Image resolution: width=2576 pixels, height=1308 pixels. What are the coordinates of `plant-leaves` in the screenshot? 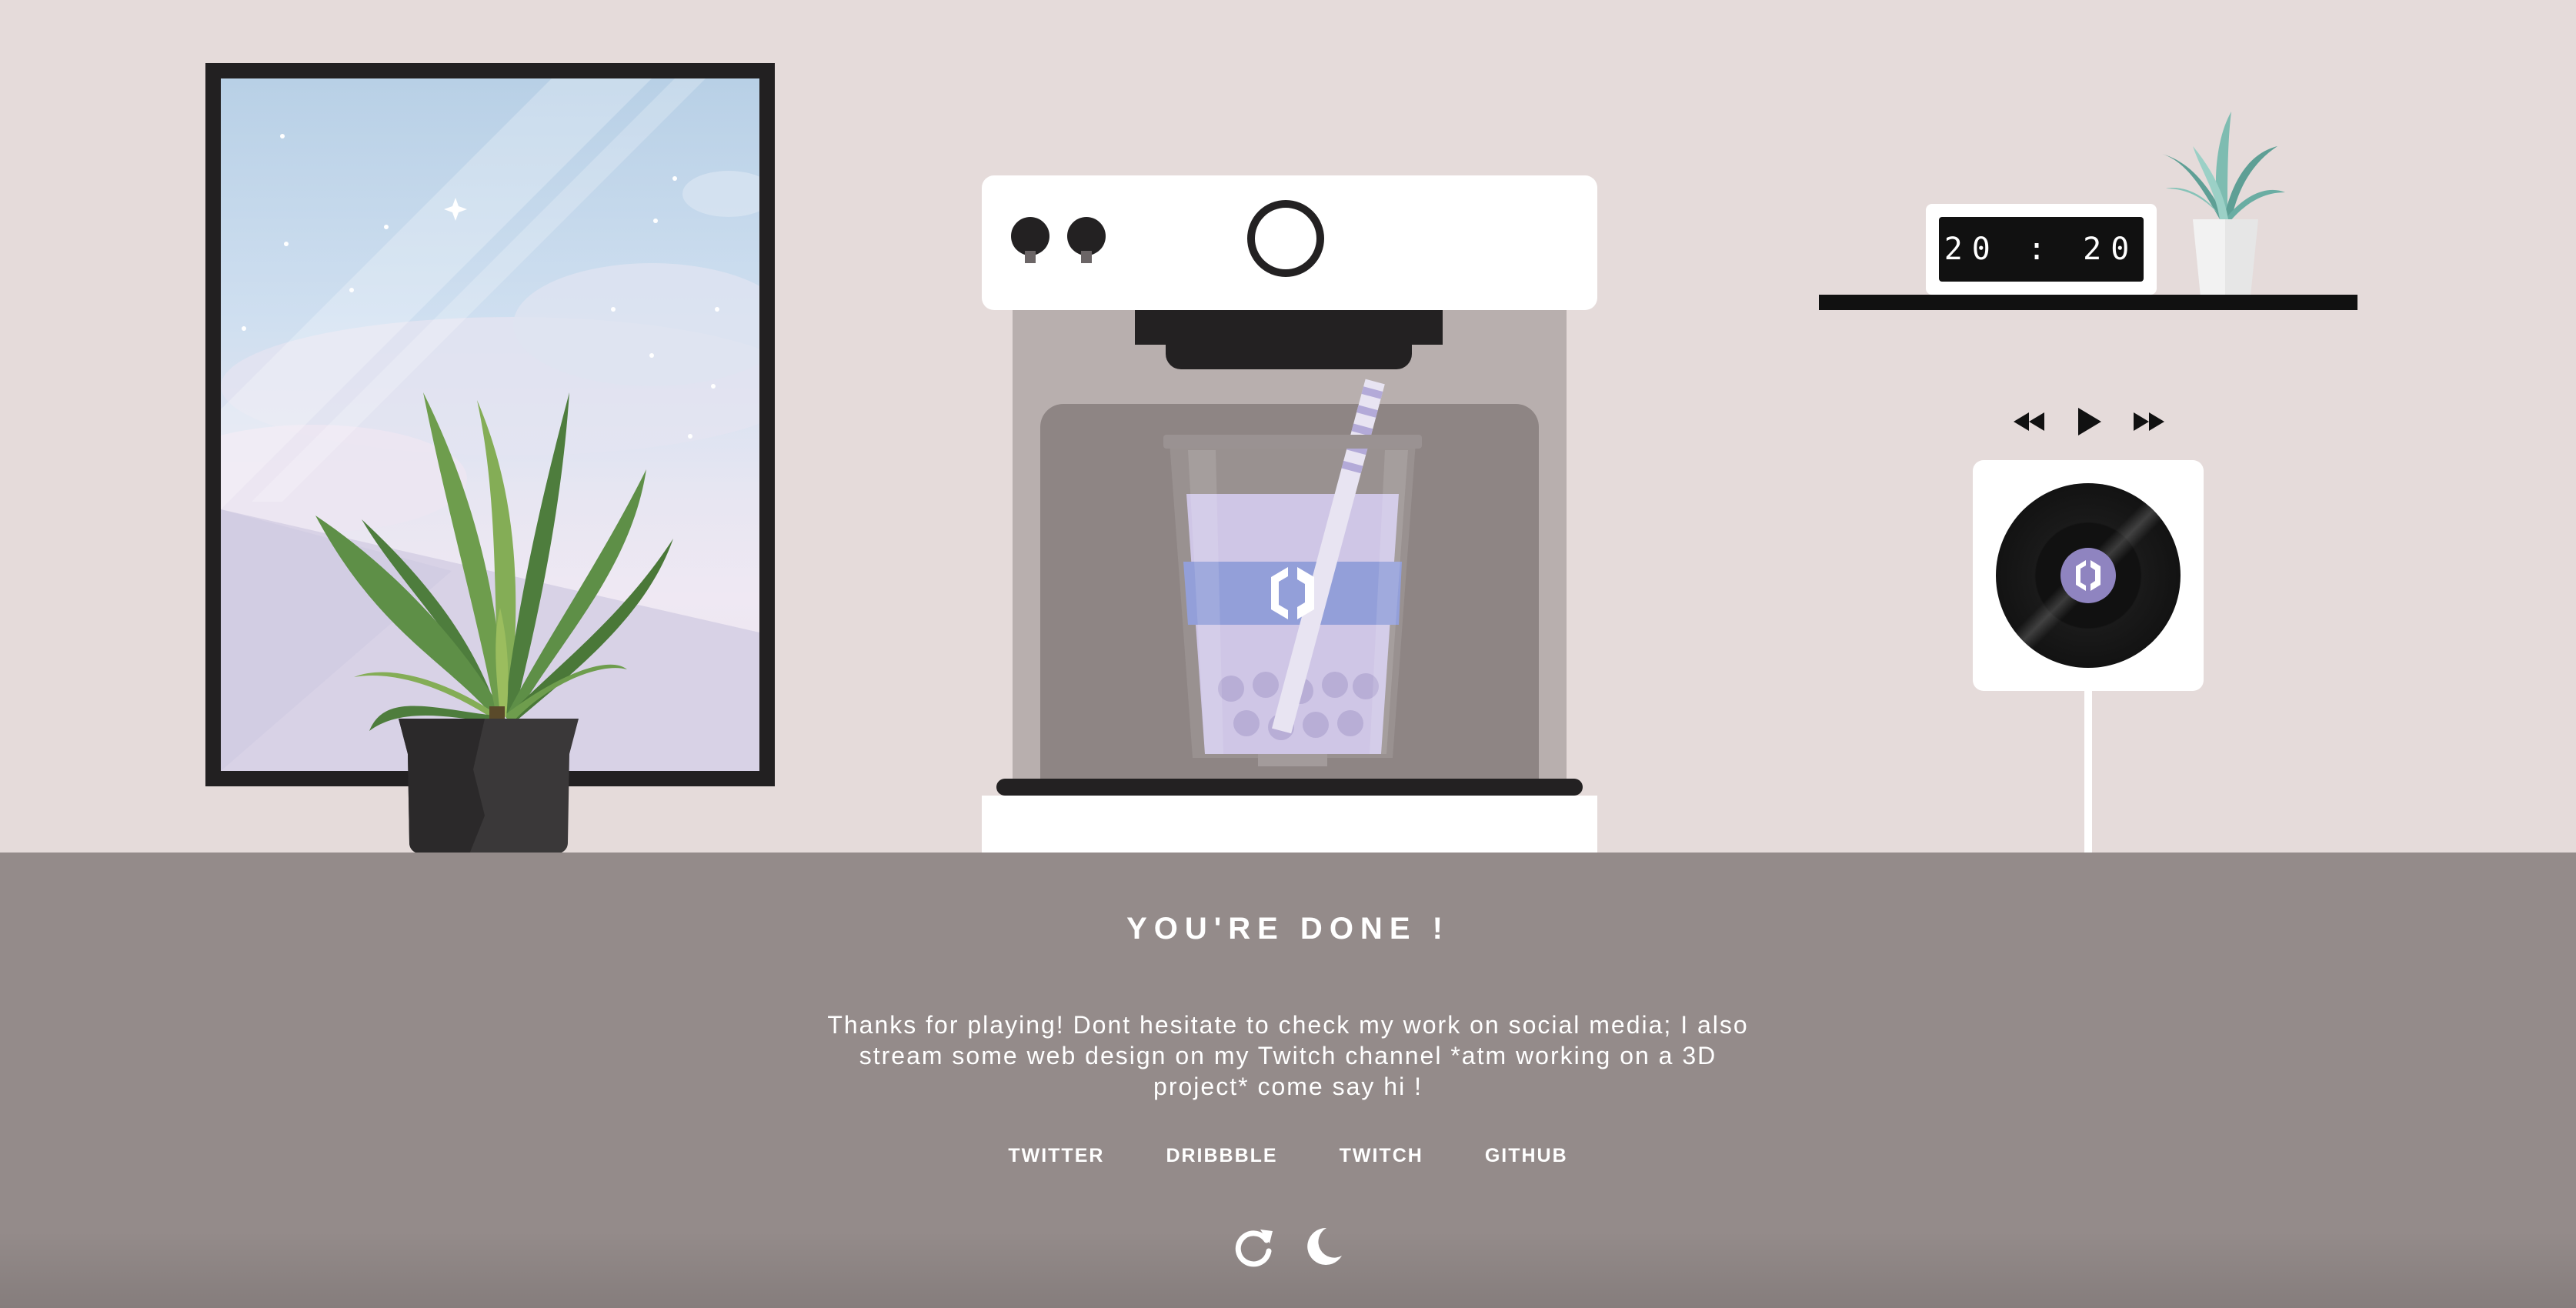 It's located at (494, 561).